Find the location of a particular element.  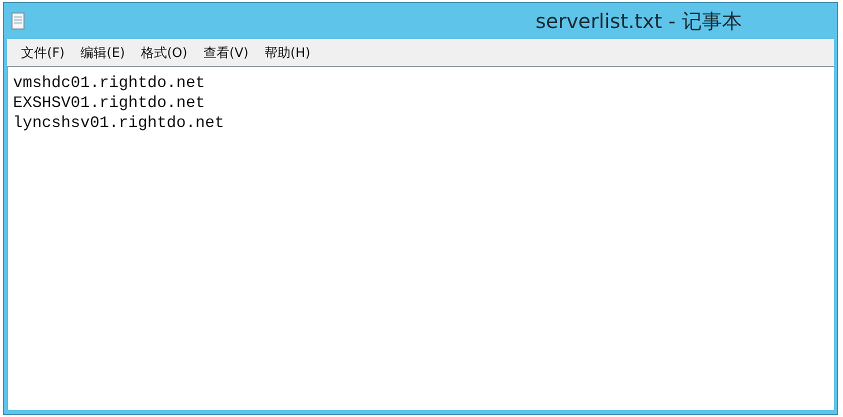

text-line: EXSHSV01.rightdo.net is located at coordinates (109, 103).